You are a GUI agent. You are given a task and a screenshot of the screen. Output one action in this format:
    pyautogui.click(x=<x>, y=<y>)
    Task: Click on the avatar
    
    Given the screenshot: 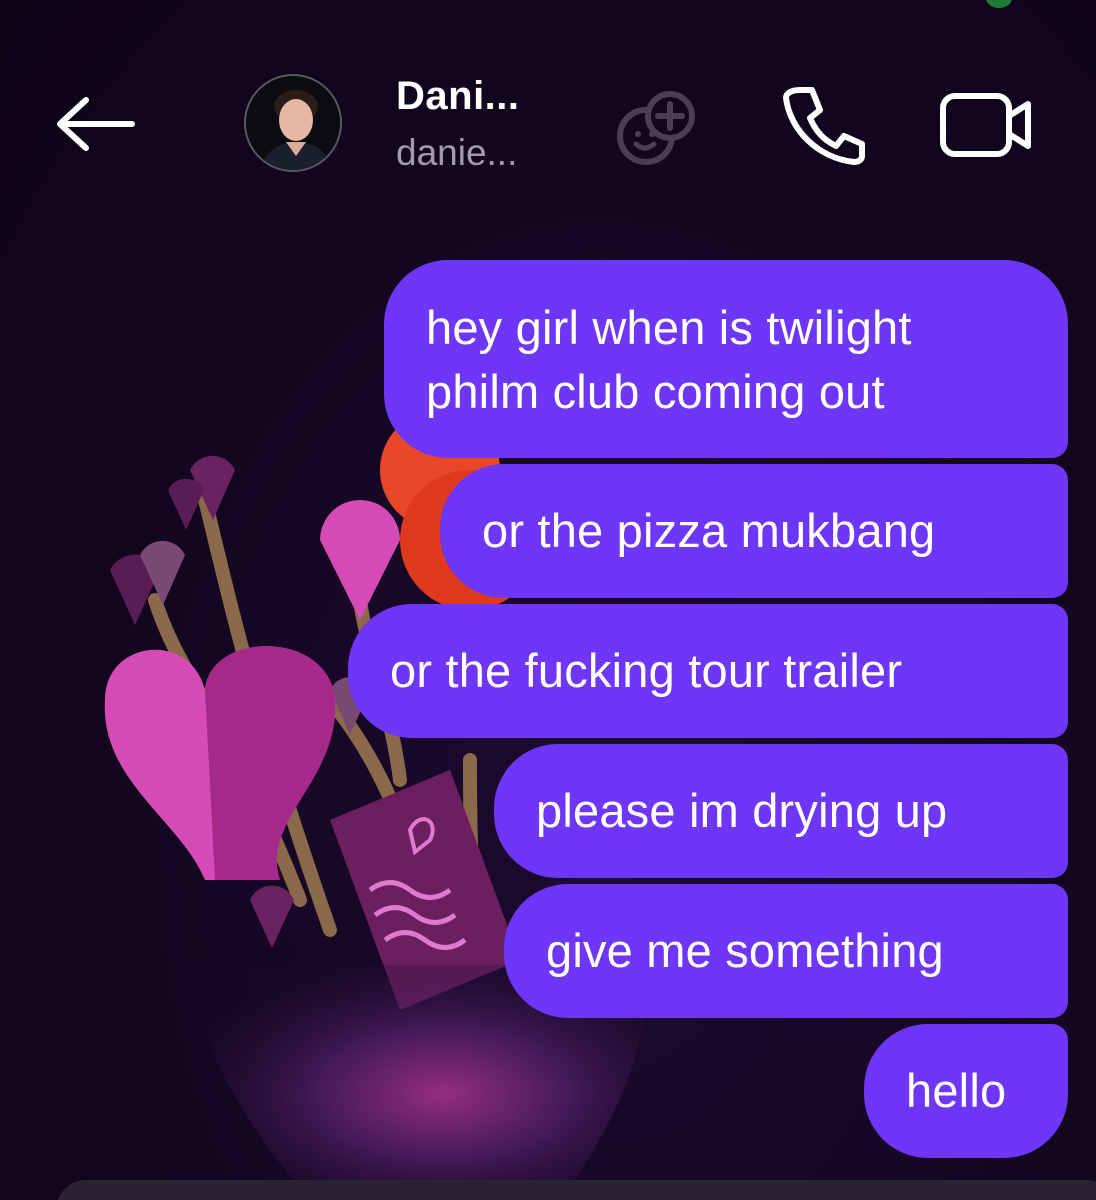 What is the action you would take?
    pyautogui.click(x=293, y=123)
    